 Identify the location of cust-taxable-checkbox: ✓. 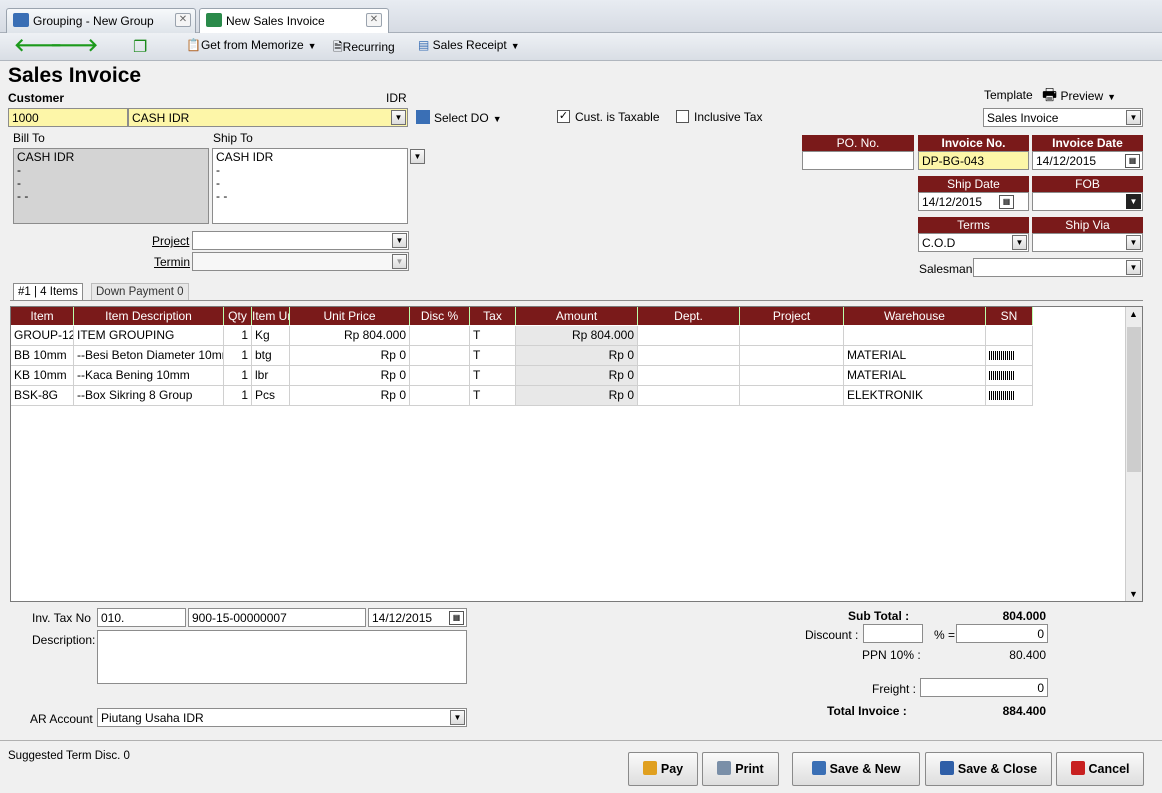
(563, 116).